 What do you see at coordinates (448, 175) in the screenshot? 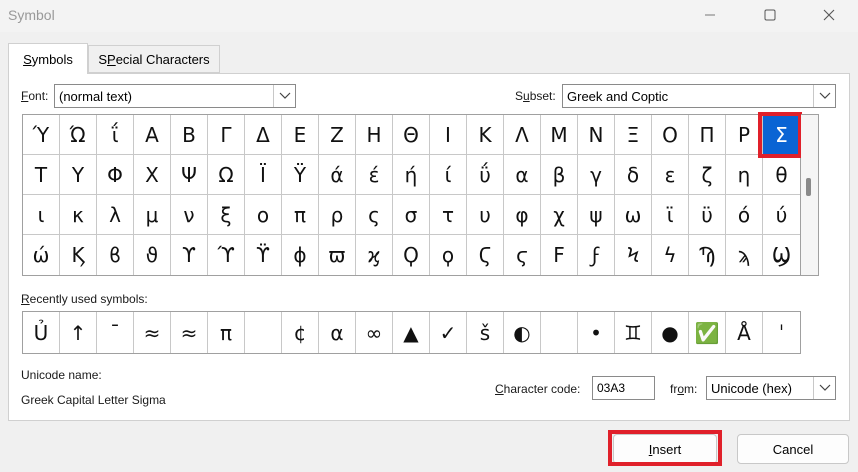
I see `symbol-cell: ί` at bounding box center [448, 175].